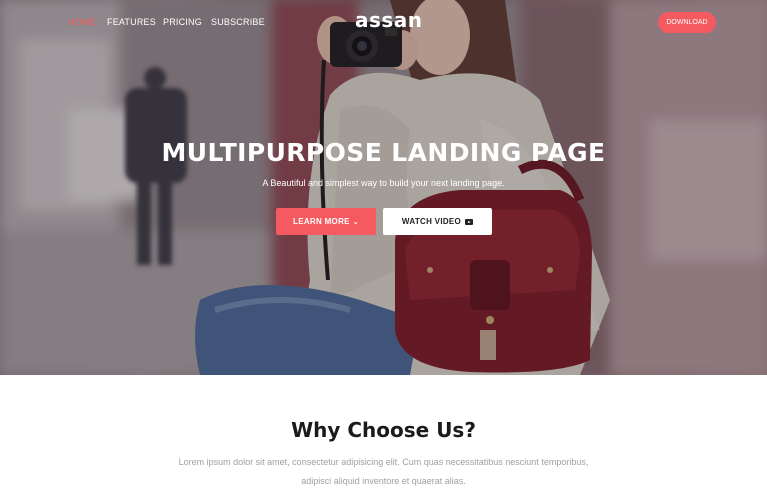 This screenshot has height=500, width=767. I want to click on why-choose-us-heading: Why Choose Us?, so click(383, 430).